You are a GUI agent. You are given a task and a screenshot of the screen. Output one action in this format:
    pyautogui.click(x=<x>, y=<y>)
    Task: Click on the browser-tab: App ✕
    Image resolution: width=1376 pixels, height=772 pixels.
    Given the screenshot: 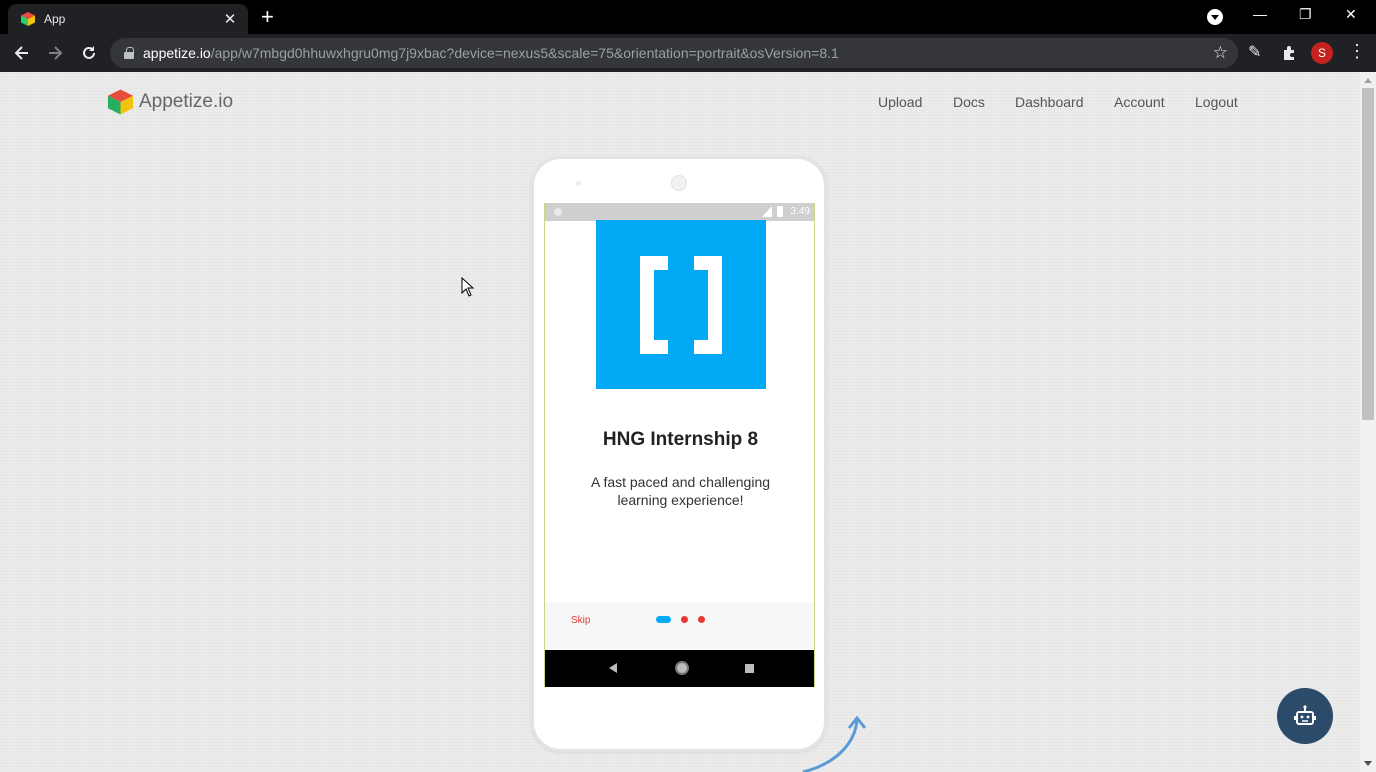 What is the action you would take?
    pyautogui.click(x=128, y=19)
    